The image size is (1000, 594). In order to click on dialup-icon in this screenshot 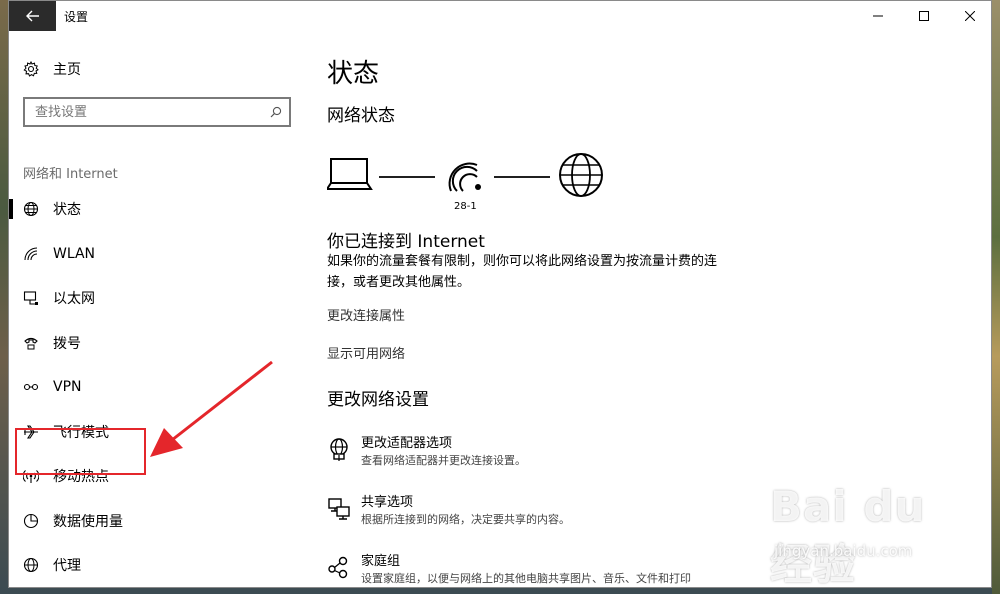, I will do `click(31, 343)`.